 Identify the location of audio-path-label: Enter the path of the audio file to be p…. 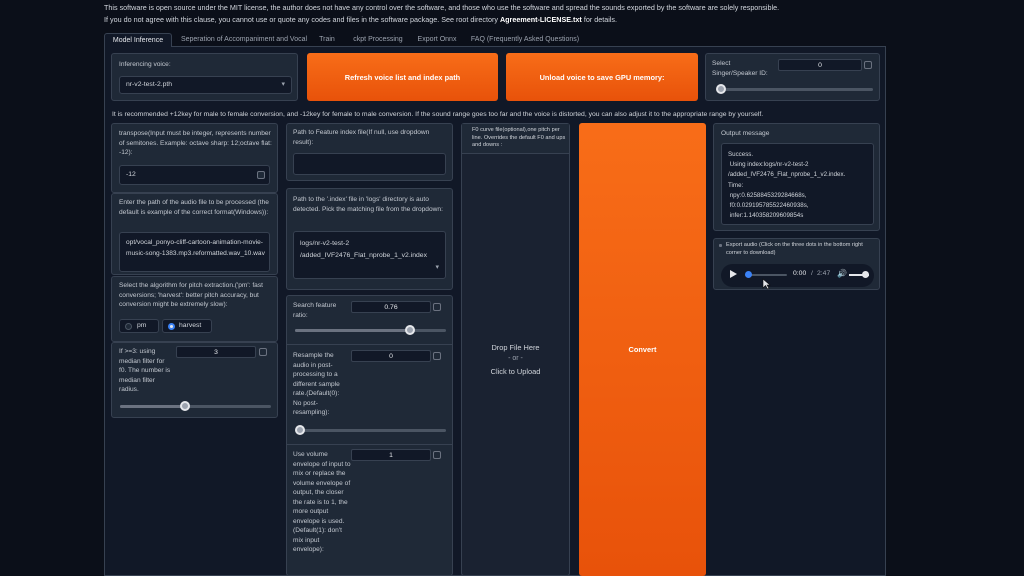
(194, 207).